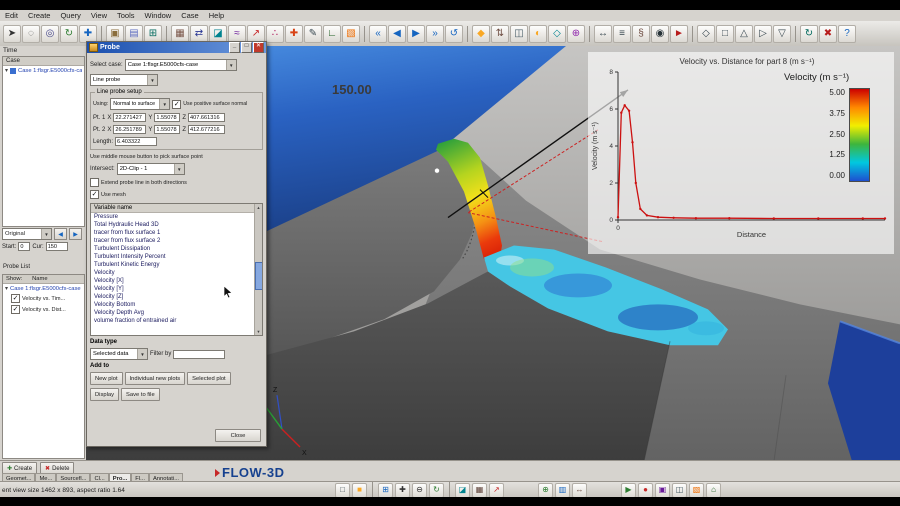  I want to click on camera-icon: ◉, so click(660, 33).